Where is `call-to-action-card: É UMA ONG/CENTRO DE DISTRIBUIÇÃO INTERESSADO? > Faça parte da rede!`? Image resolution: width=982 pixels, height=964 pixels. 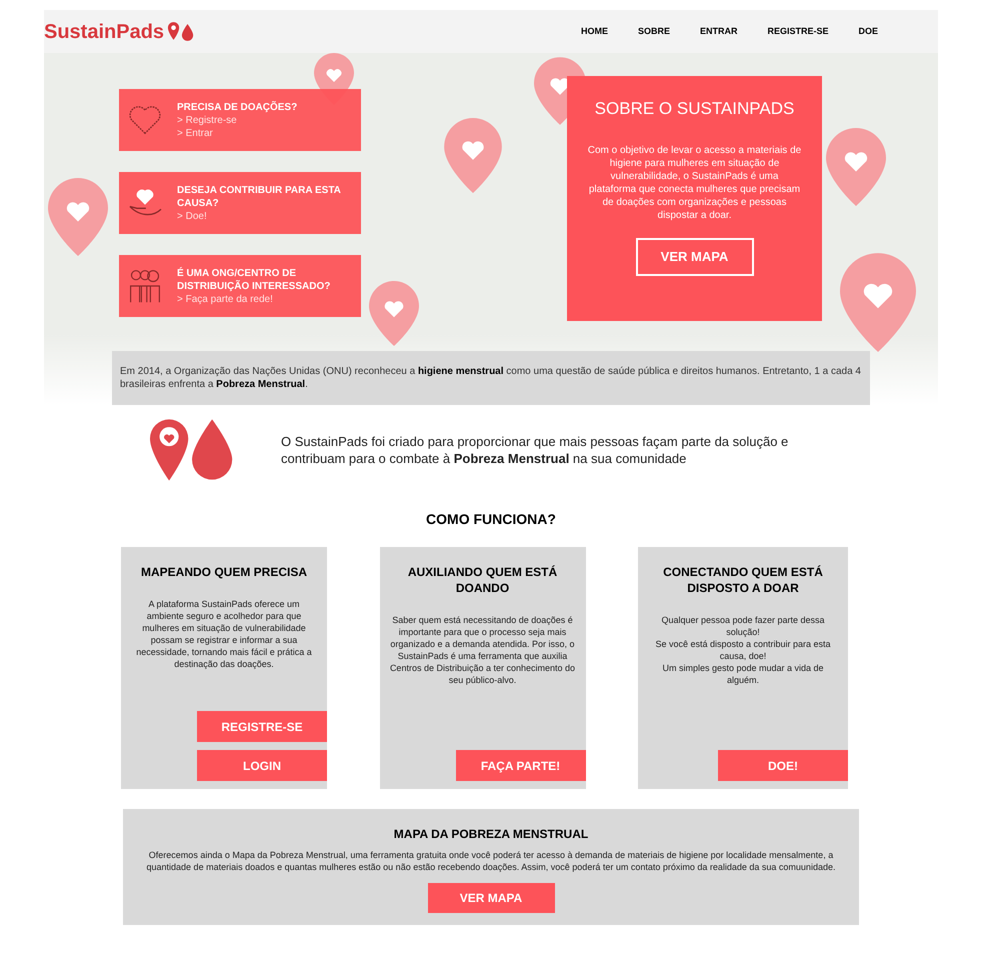 call-to-action-card: É UMA ONG/CENTRO DE DISTRIBUIÇÃO INTERESSADO? > Faça parte da rede! is located at coordinates (240, 286).